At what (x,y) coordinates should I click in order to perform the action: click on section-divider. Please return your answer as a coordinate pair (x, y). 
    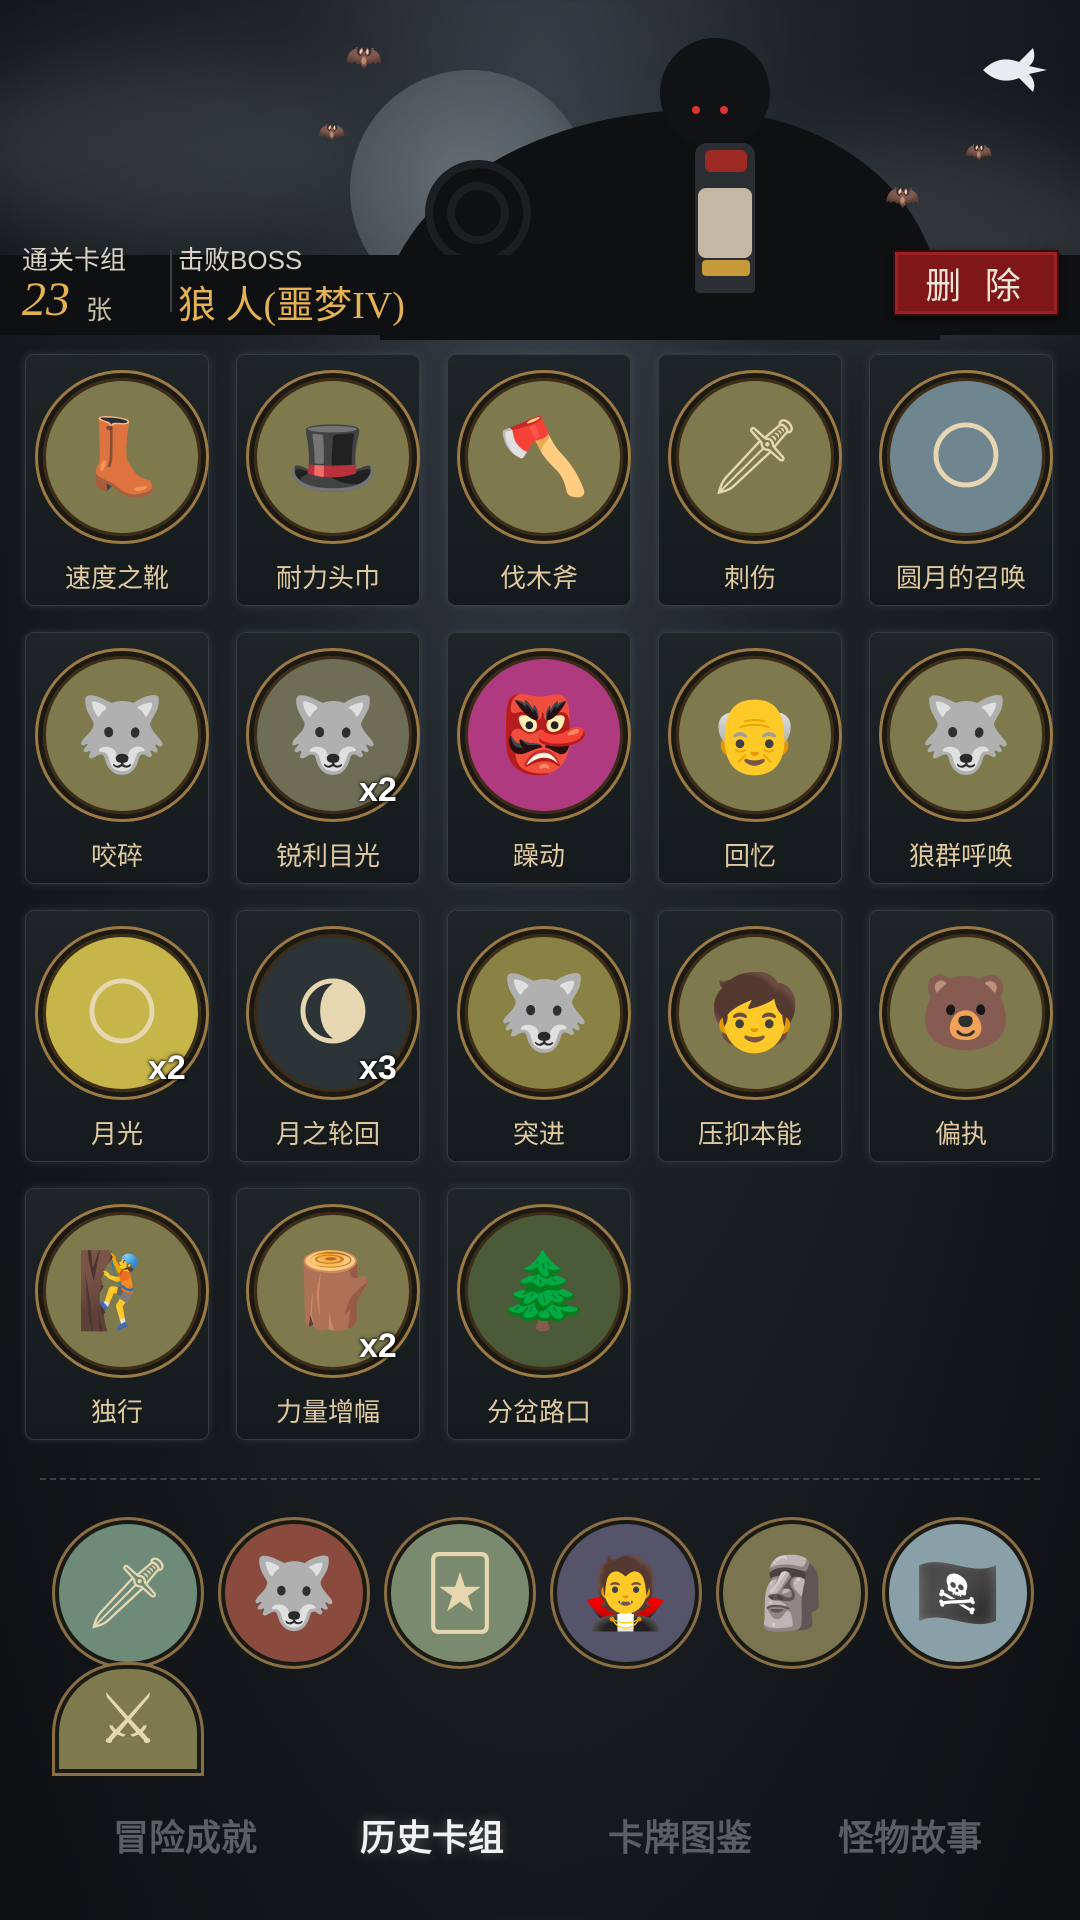
    Looking at the image, I should click on (540, 1479).